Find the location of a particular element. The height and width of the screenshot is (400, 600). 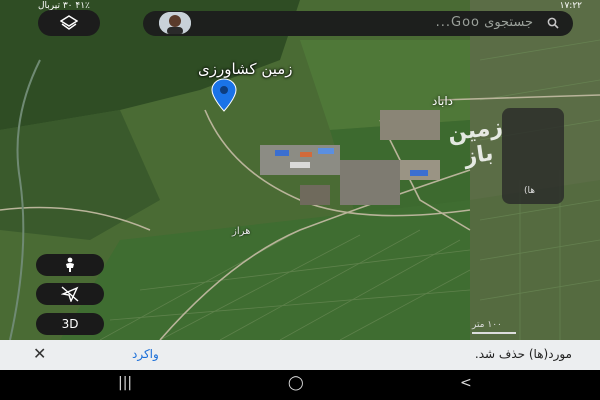

scale-bar is located at coordinates (494, 333).